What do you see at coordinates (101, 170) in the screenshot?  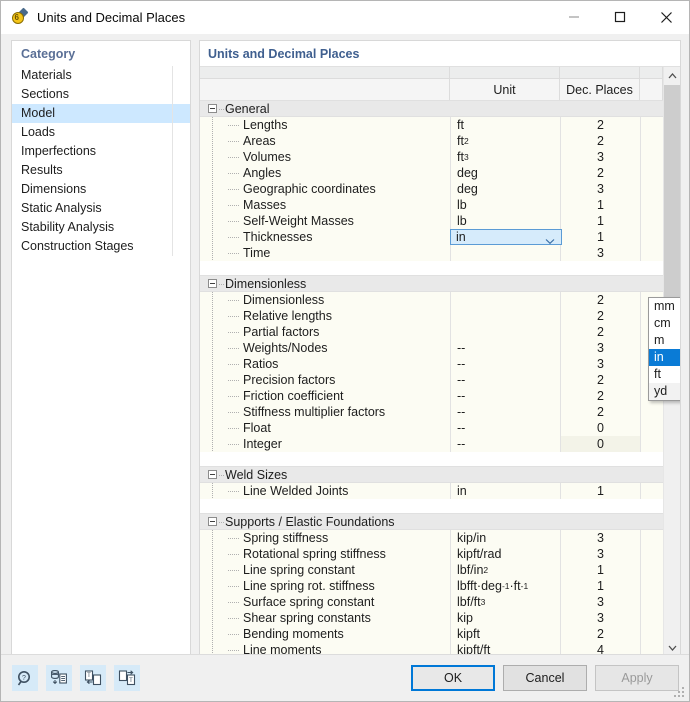 I see `category-item-results: Results` at bounding box center [101, 170].